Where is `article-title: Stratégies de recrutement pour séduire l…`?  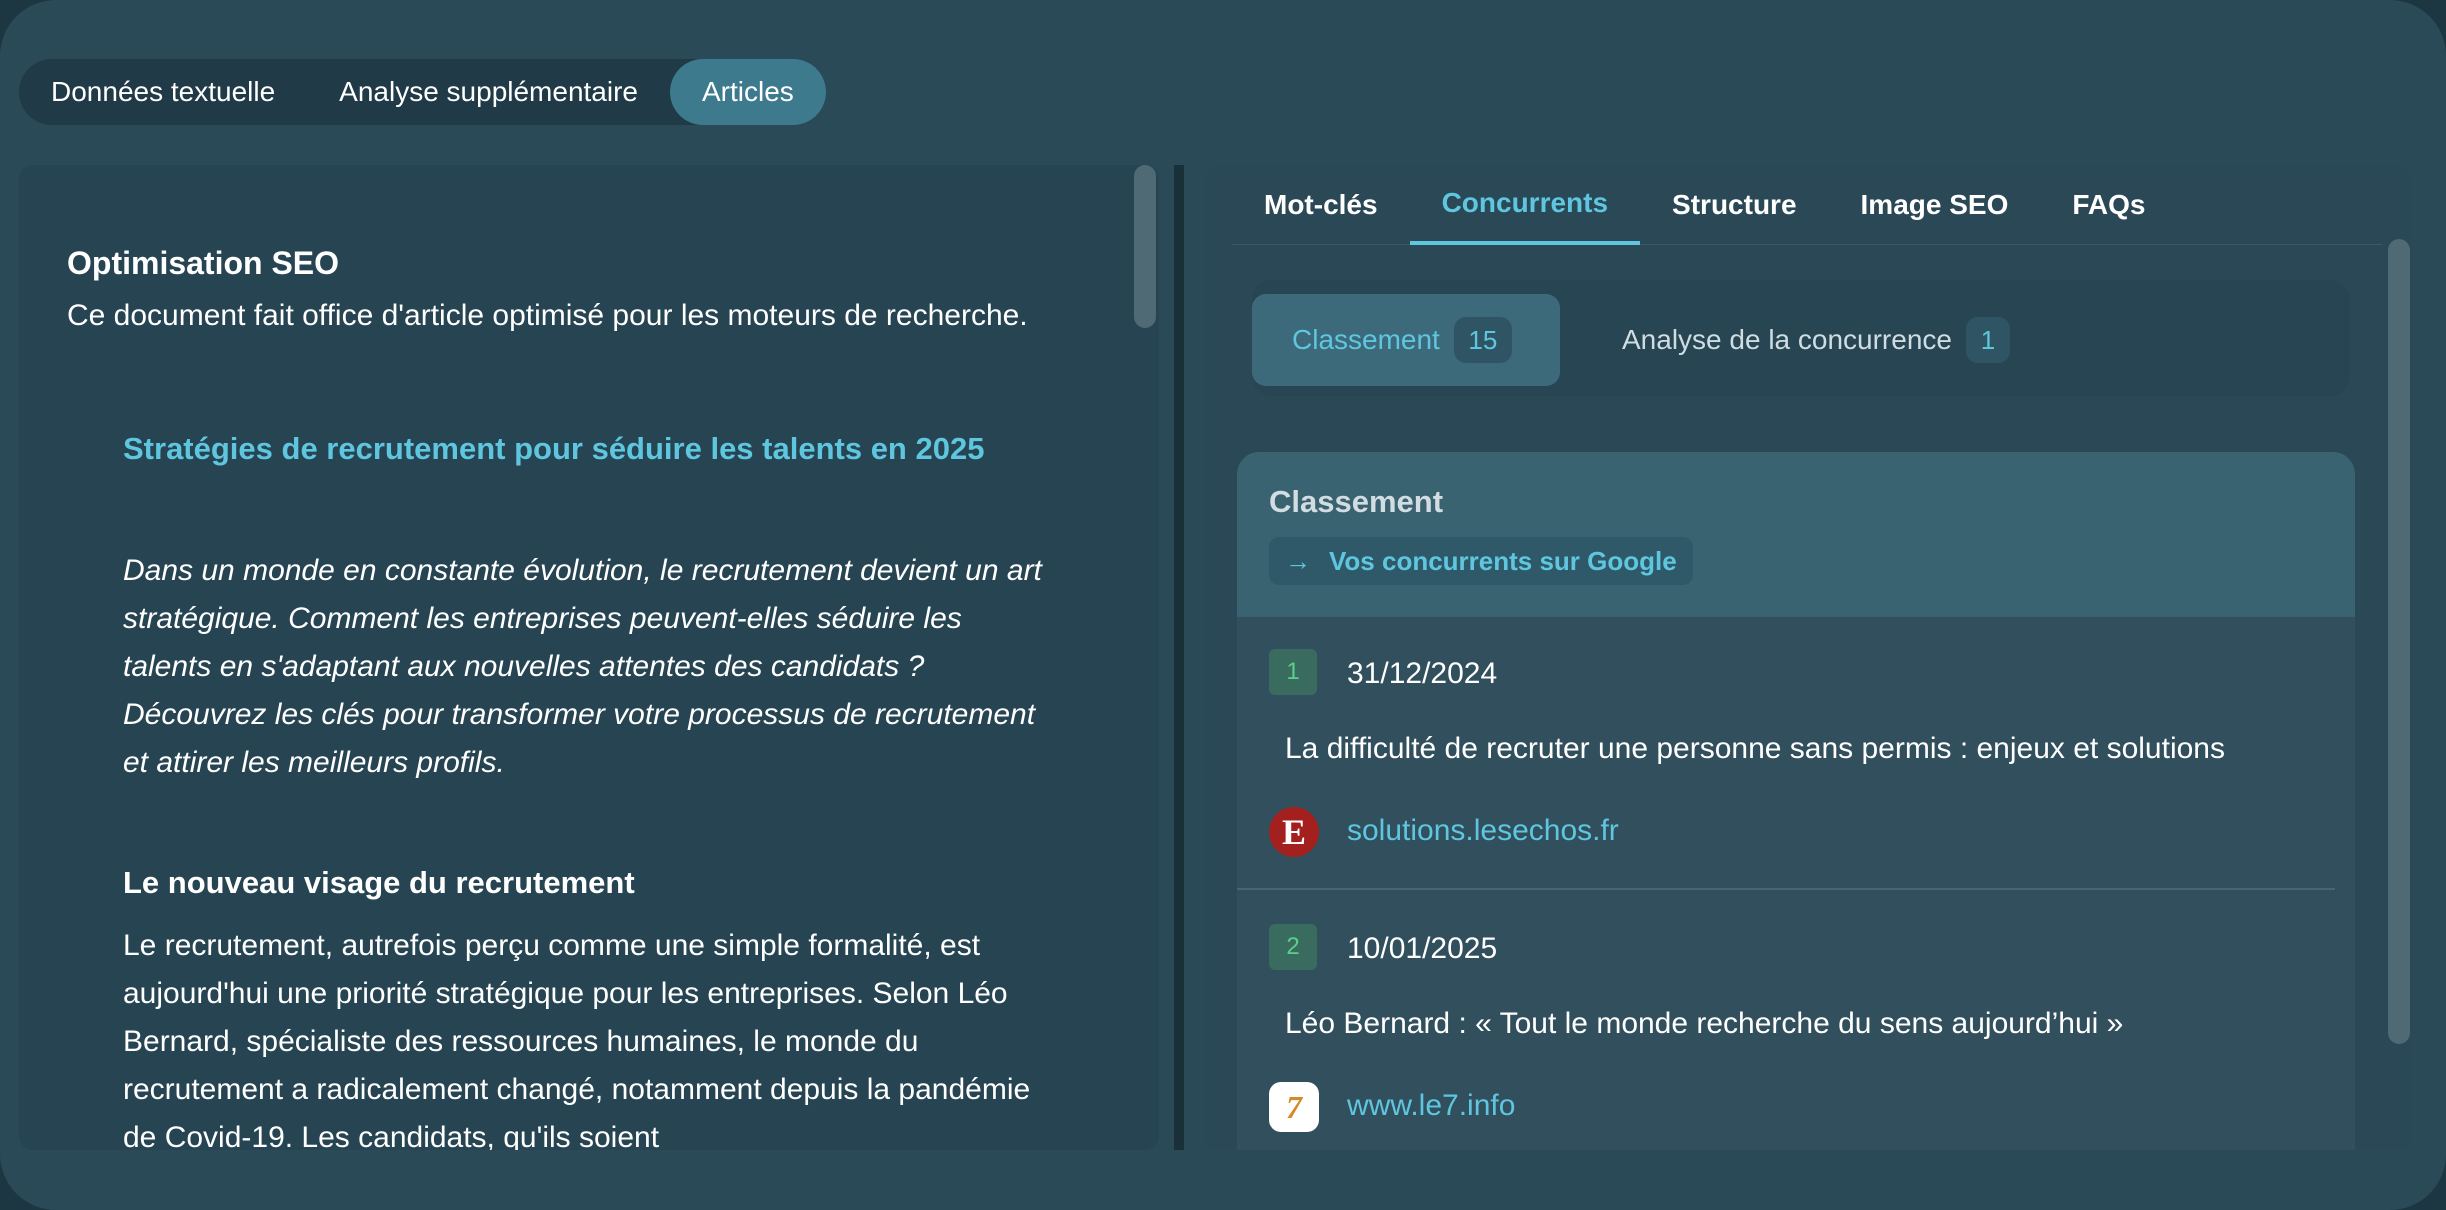
article-title: Stratégies de recrutement pour séduire l… is located at coordinates (554, 448).